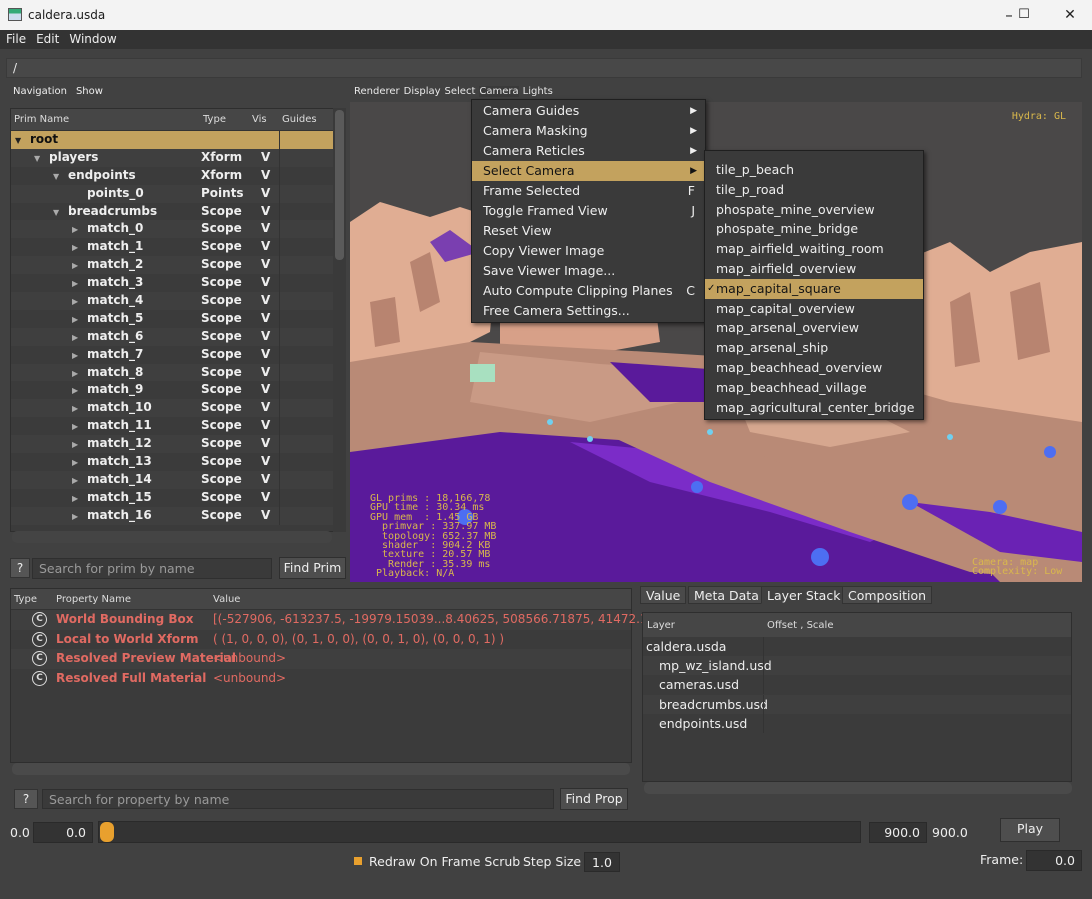 Image resolution: width=1092 pixels, height=899 pixels. What do you see at coordinates (857, 646) in the screenshot?
I see `layer-row: caldera.usda` at bounding box center [857, 646].